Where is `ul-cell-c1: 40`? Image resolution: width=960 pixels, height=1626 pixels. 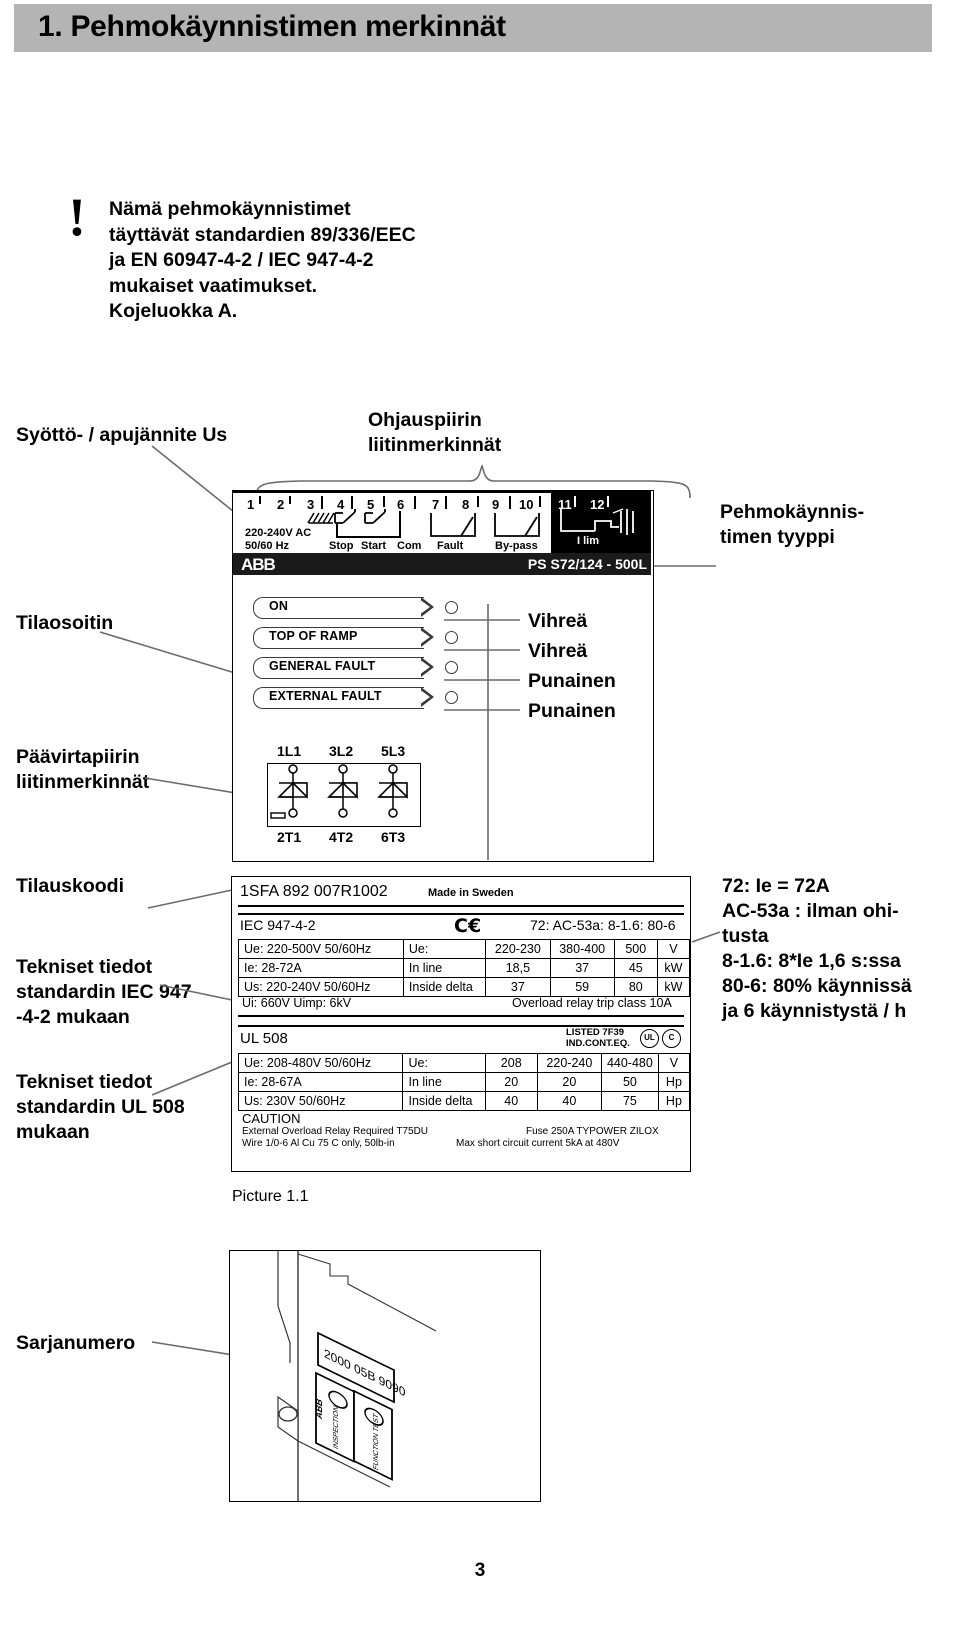
ul-cell-c1: 40 is located at coordinates (511, 1101).